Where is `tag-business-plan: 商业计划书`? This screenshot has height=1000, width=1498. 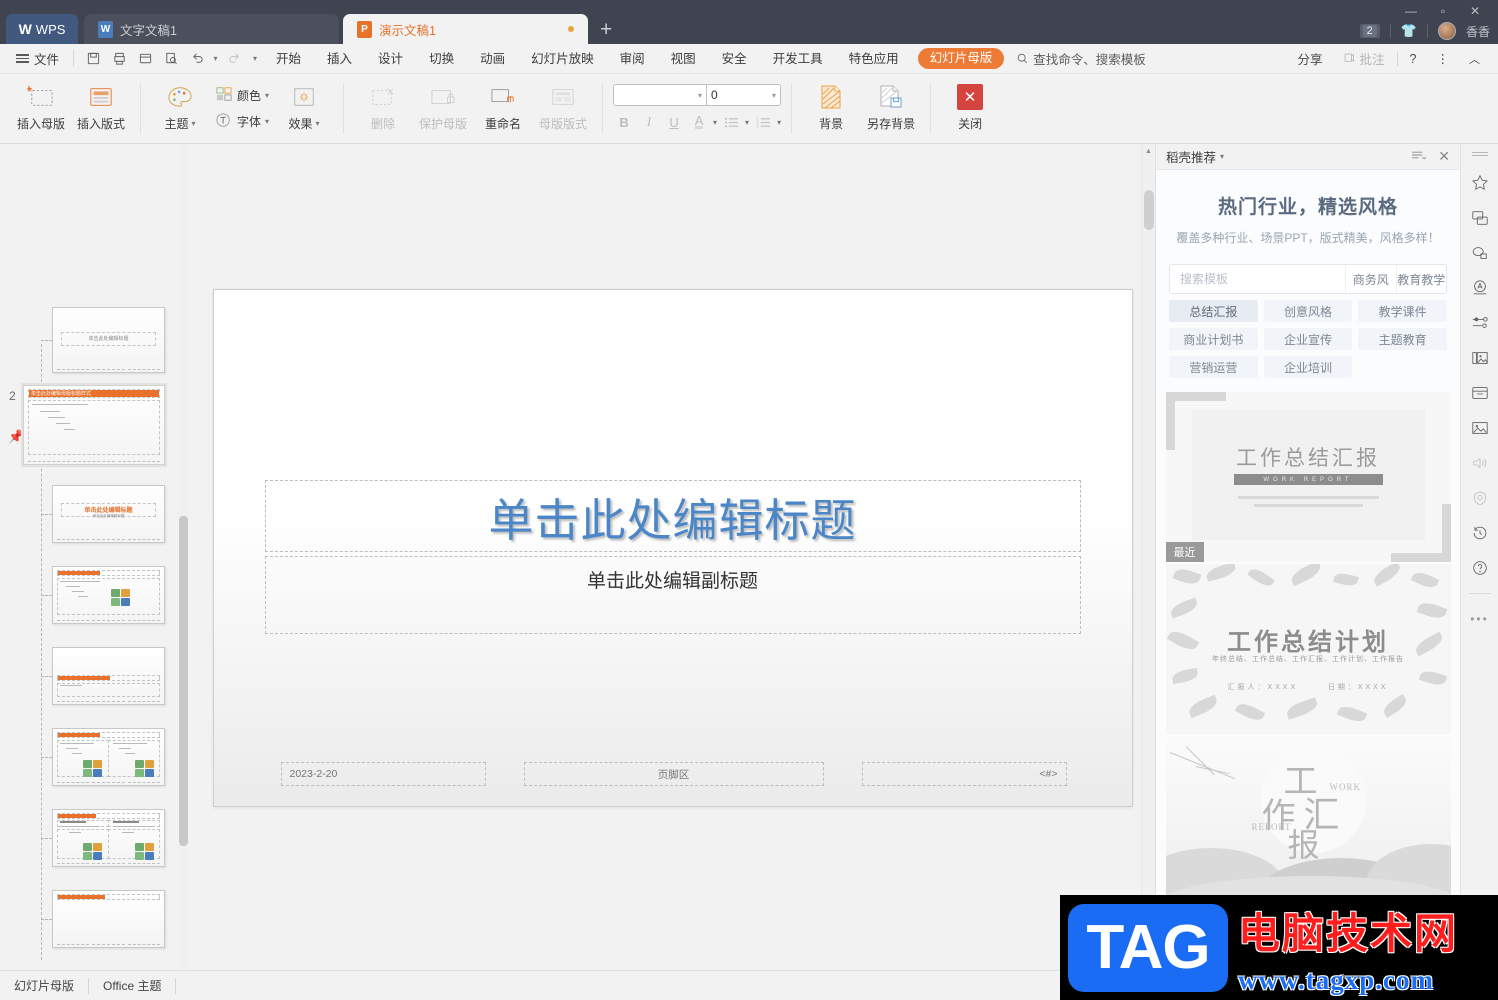 tag-business-plan: 商业计划书 is located at coordinates (1213, 339).